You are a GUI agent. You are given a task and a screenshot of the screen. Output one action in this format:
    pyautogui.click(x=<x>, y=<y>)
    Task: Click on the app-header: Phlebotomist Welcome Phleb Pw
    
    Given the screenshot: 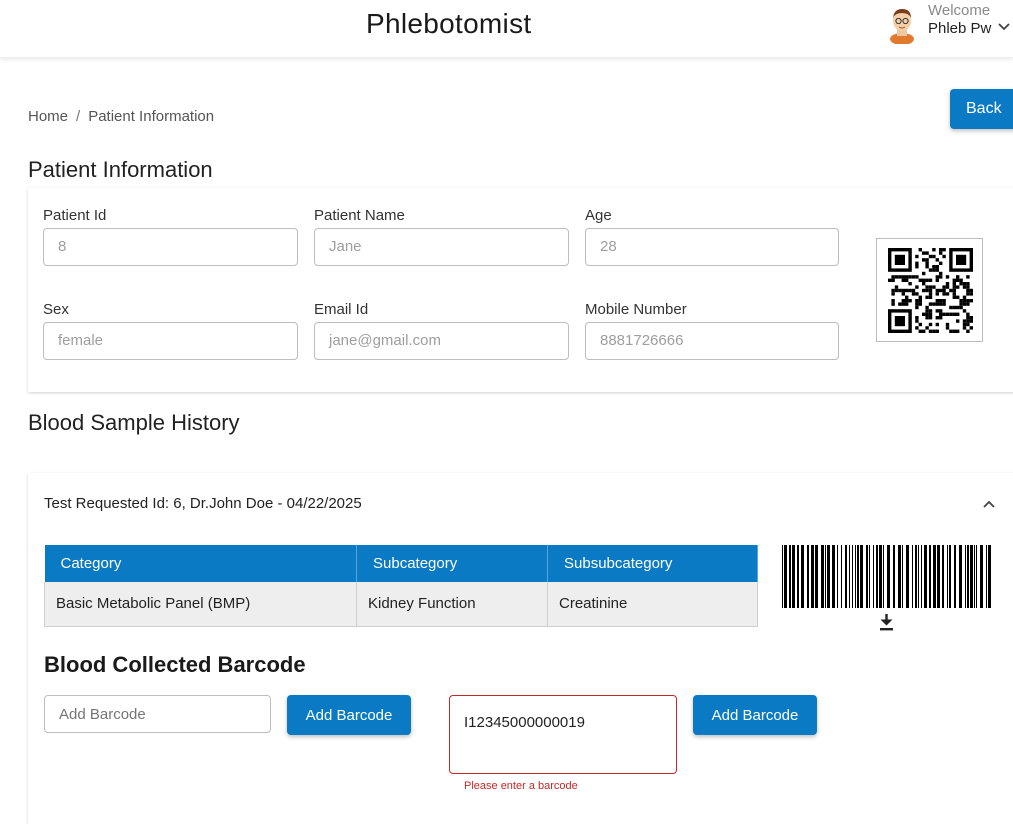 What is the action you would take?
    pyautogui.click(x=506, y=29)
    